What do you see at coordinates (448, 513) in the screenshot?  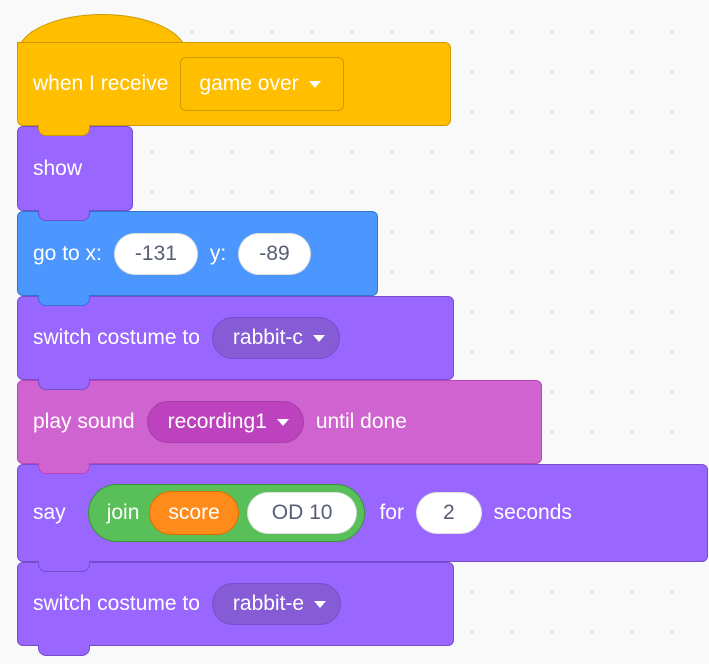 I see `seconds-input: 2` at bounding box center [448, 513].